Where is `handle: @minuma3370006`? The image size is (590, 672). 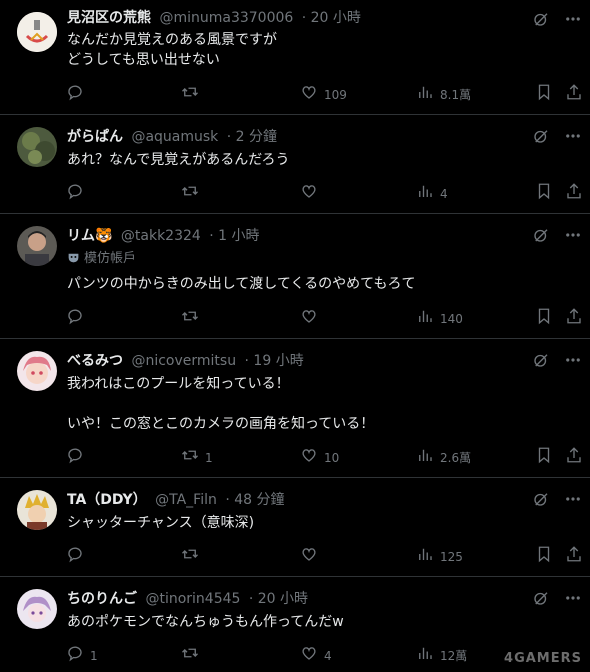 handle: @minuma3370006 is located at coordinates (226, 18).